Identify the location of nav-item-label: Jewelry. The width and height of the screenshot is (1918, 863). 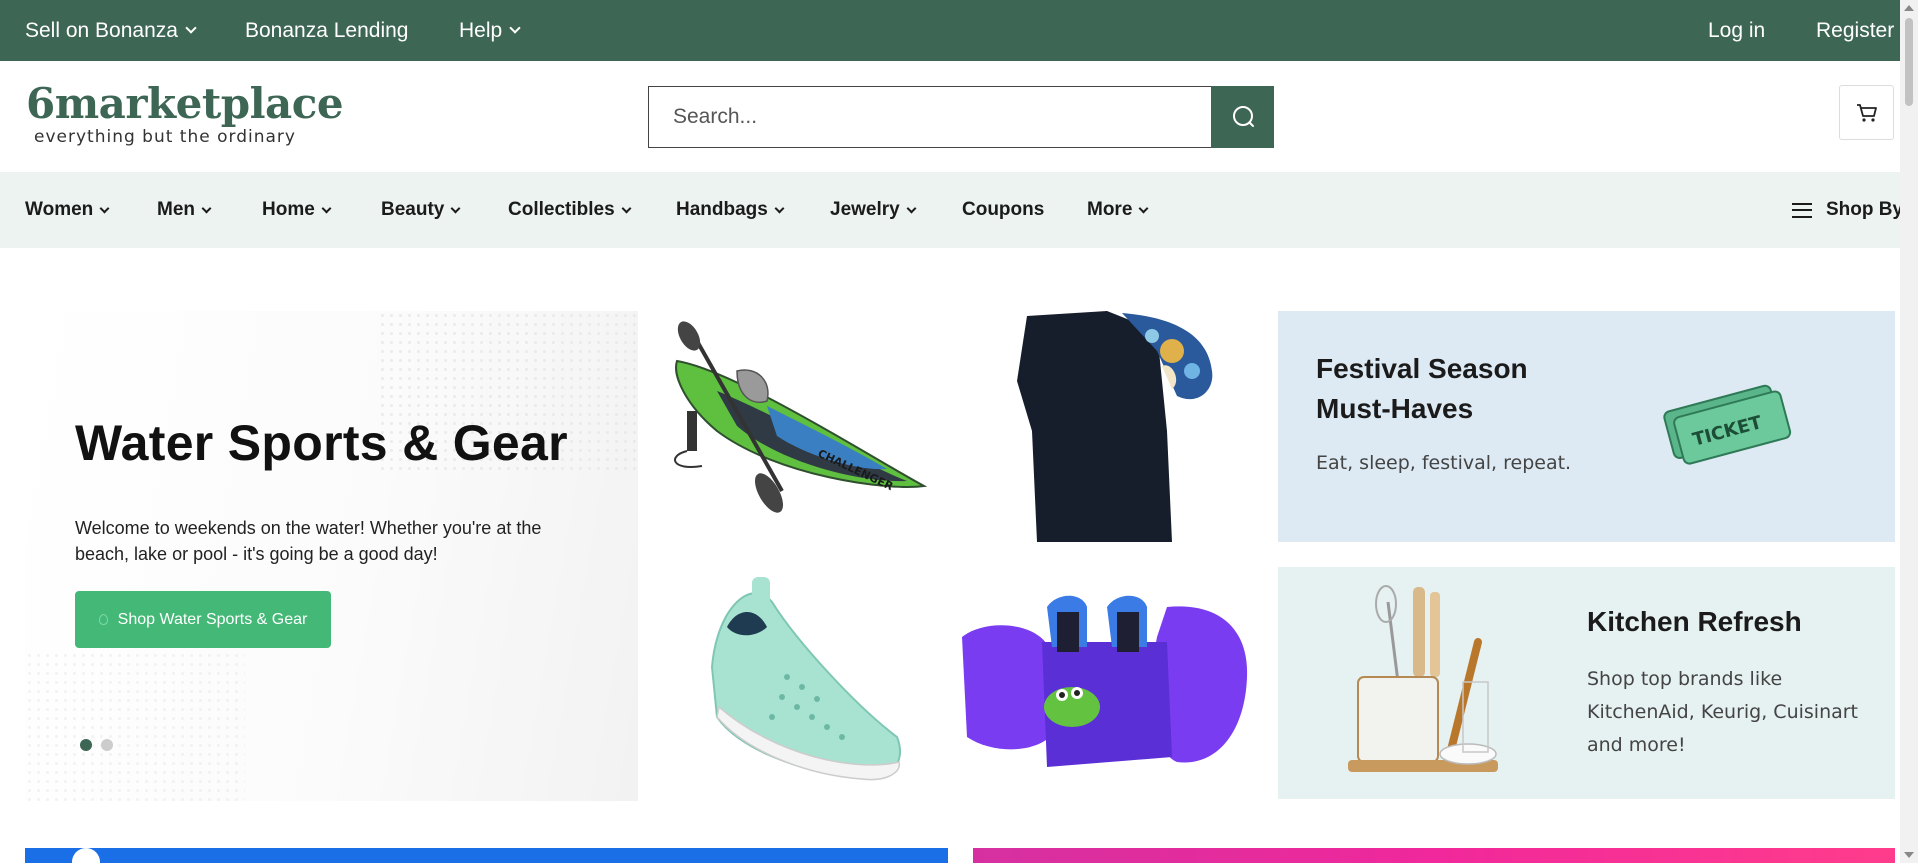
(865, 209).